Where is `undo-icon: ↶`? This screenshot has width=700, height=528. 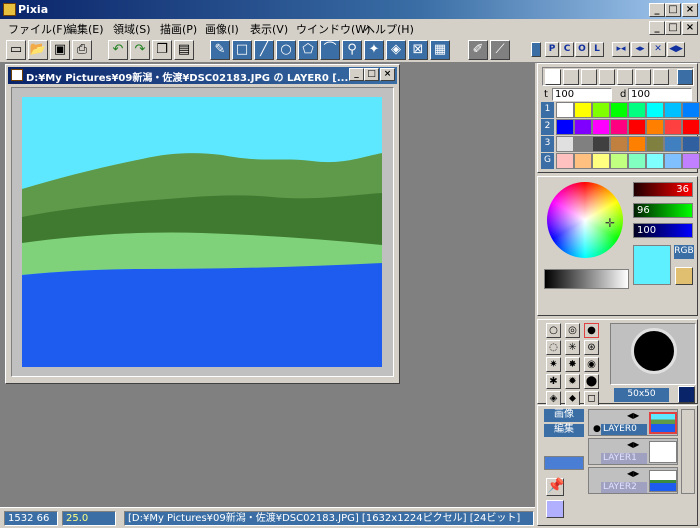 undo-icon: ↶ is located at coordinates (118, 50).